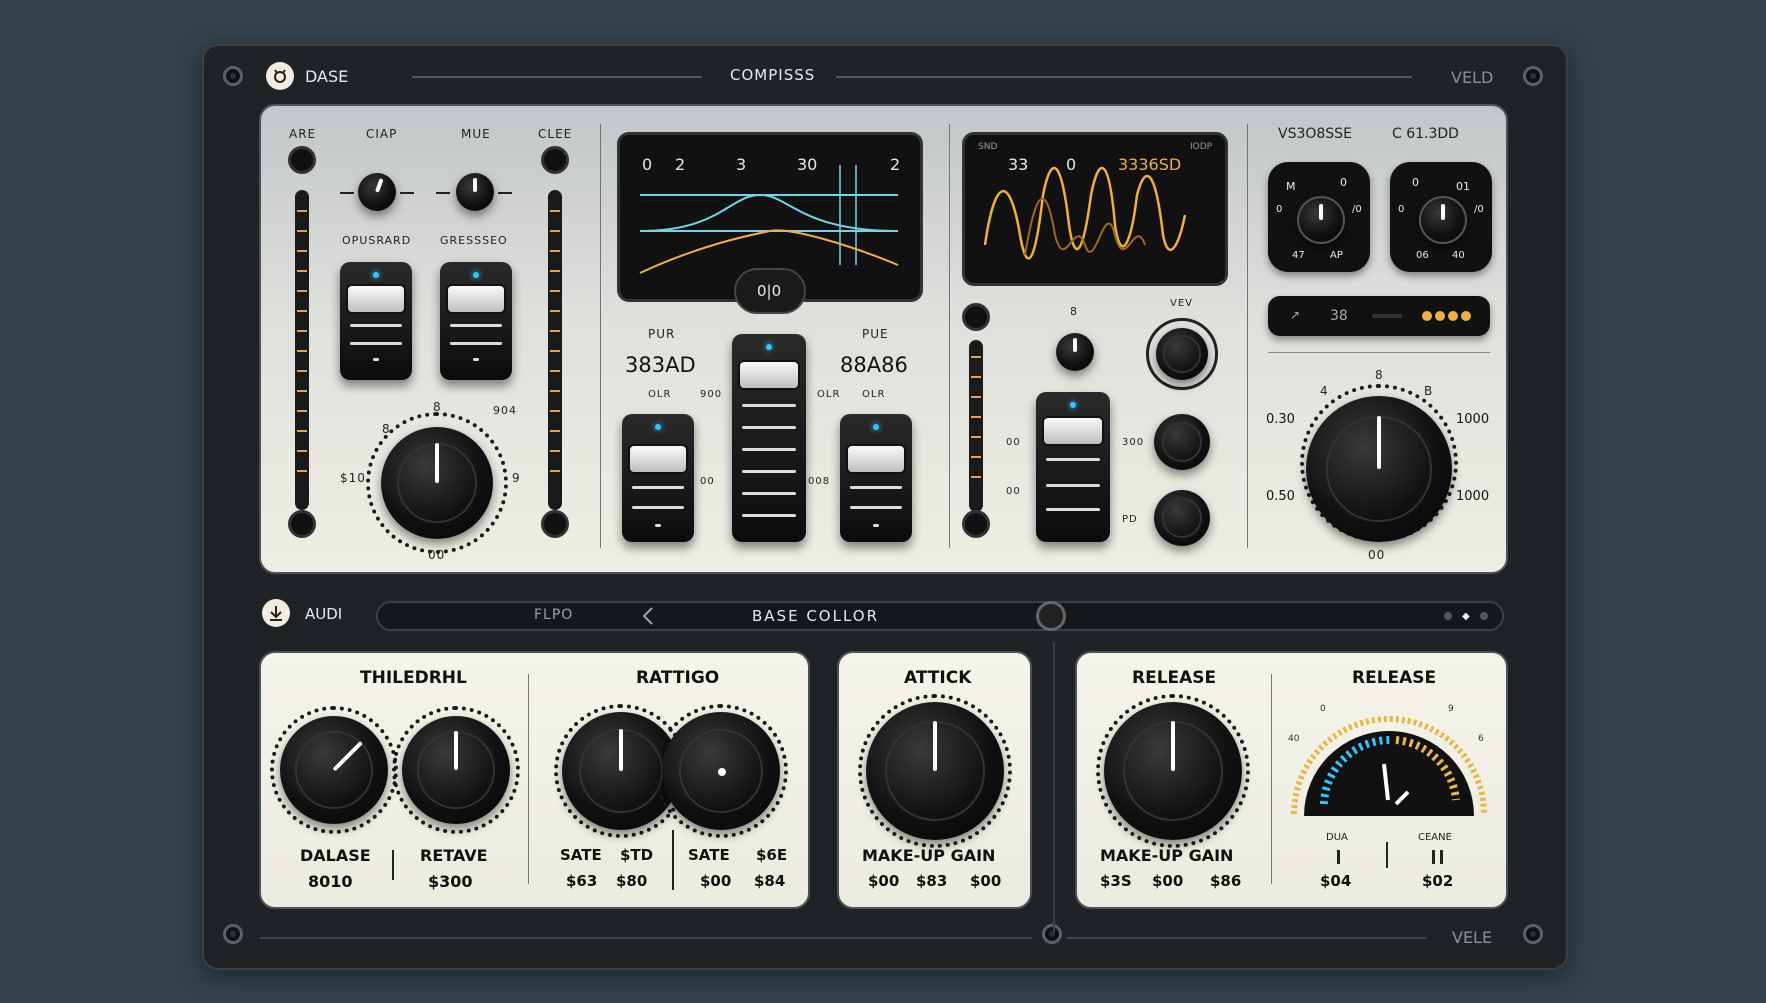  Describe the element at coordinates (875, 334) in the screenshot. I see `eq-right-caption: PUE` at that location.